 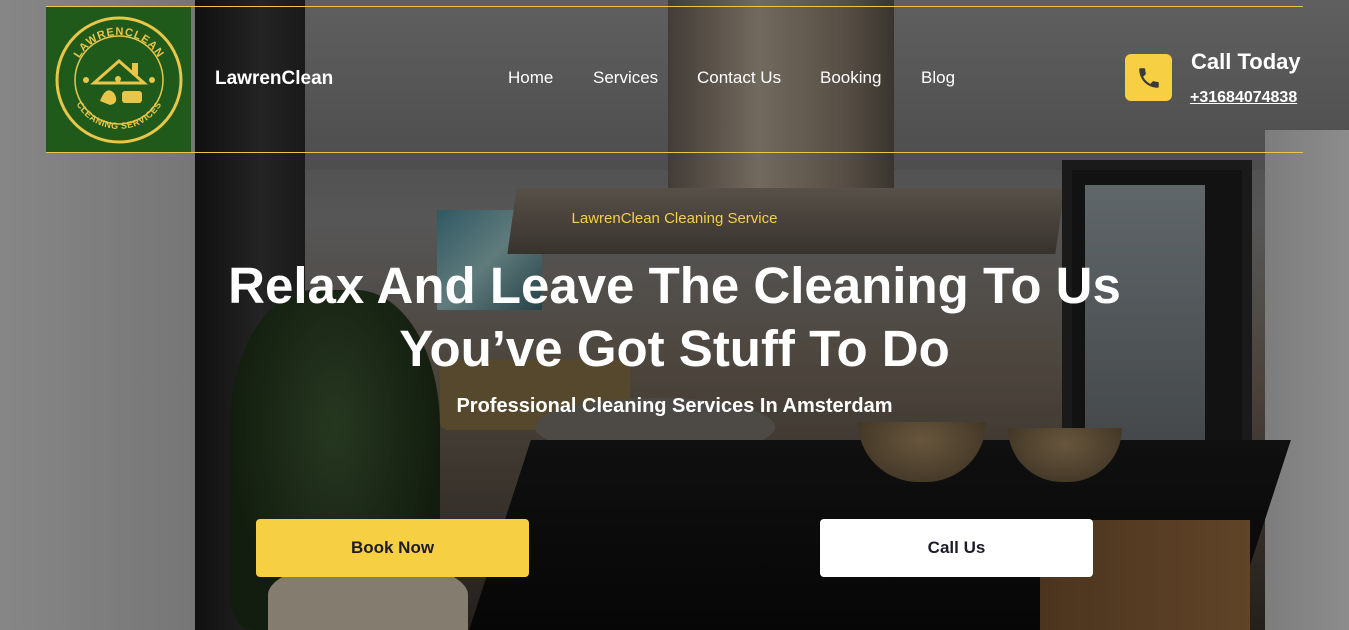 I want to click on book-now-button: Book Now, so click(x=392, y=548).